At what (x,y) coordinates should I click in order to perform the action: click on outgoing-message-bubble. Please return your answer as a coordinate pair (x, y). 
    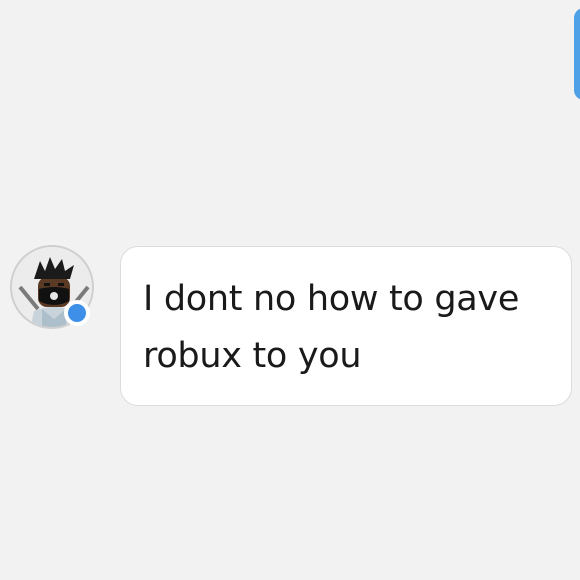
    Looking at the image, I should click on (577, 54).